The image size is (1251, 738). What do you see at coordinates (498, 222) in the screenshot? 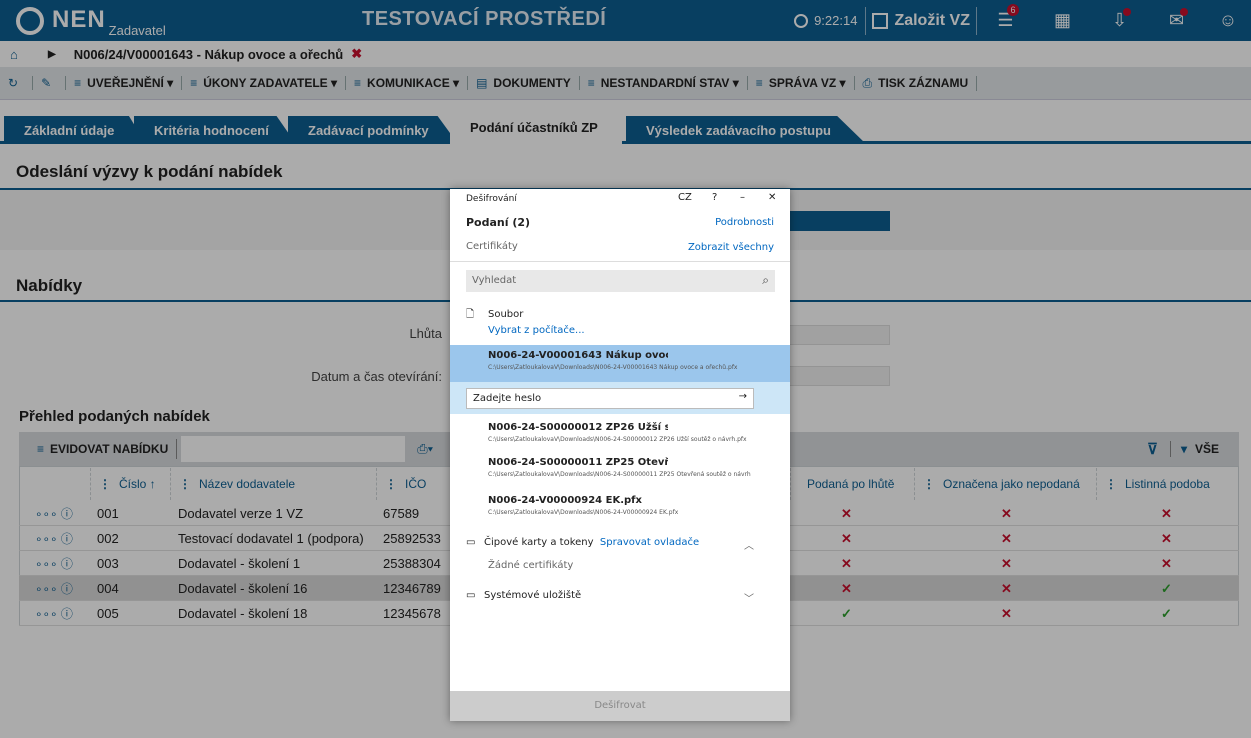
I see `submissions-count: Podaní (2)` at bounding box center [498, 222].